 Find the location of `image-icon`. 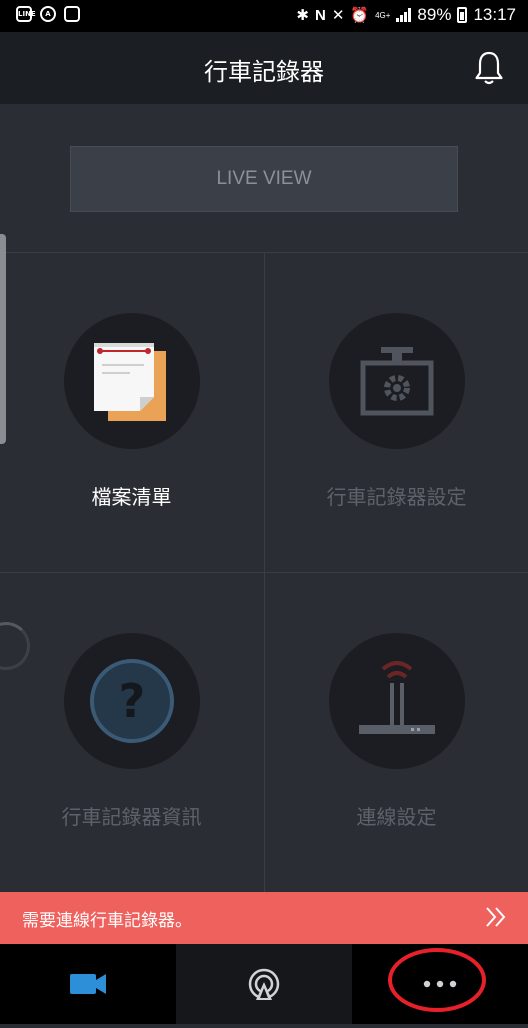

image-icon is located at coordinates (72, 14).